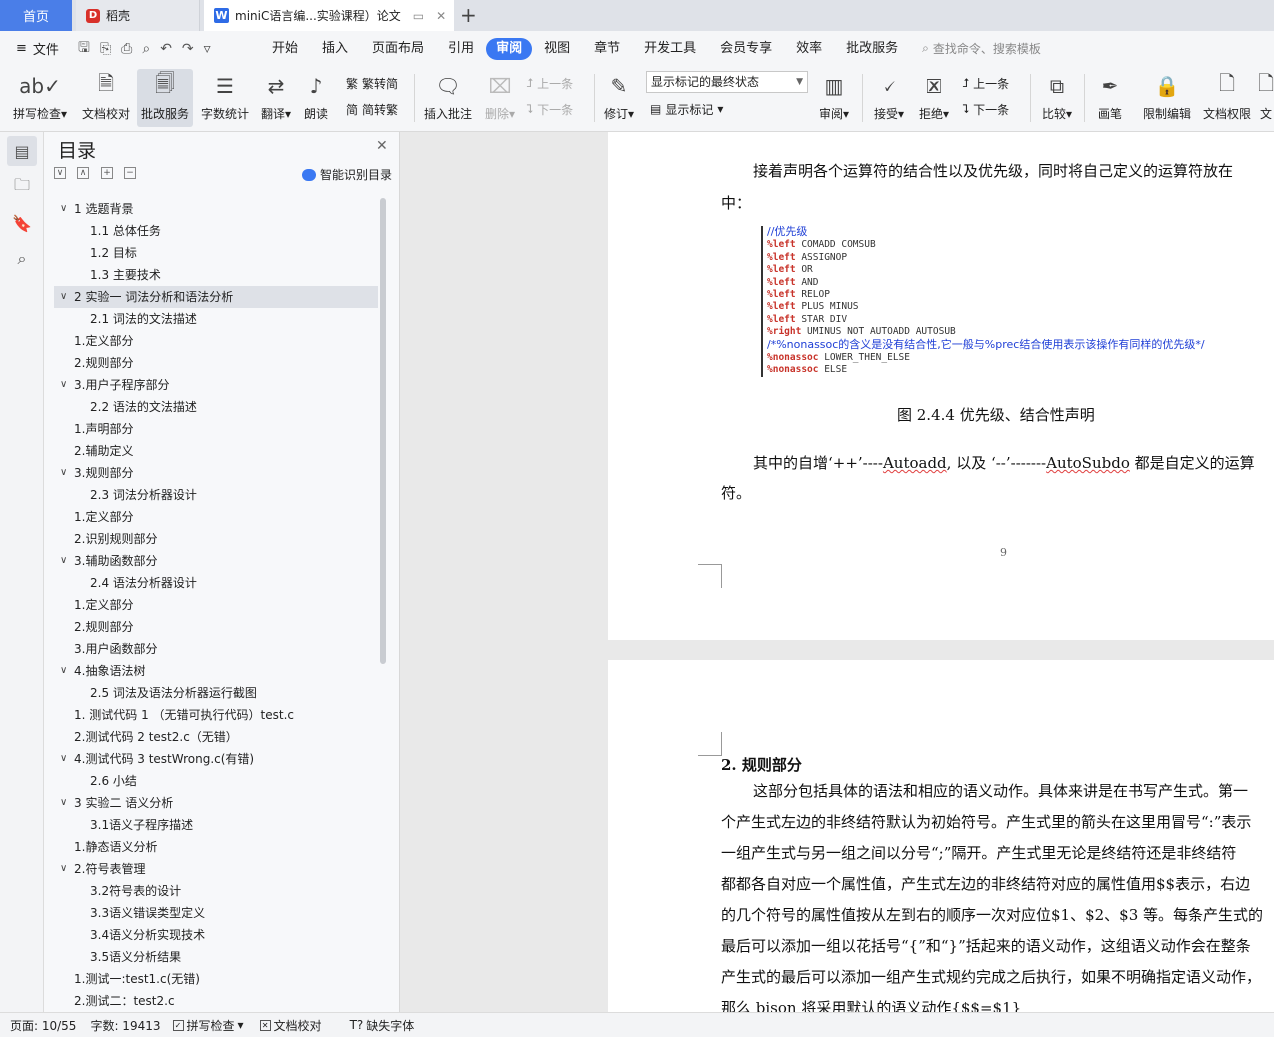 Image resolution: width=1274 pixels, height=1037 pixels. I want to click on spelling-error: AutoSubdo, so click(1088, 463).